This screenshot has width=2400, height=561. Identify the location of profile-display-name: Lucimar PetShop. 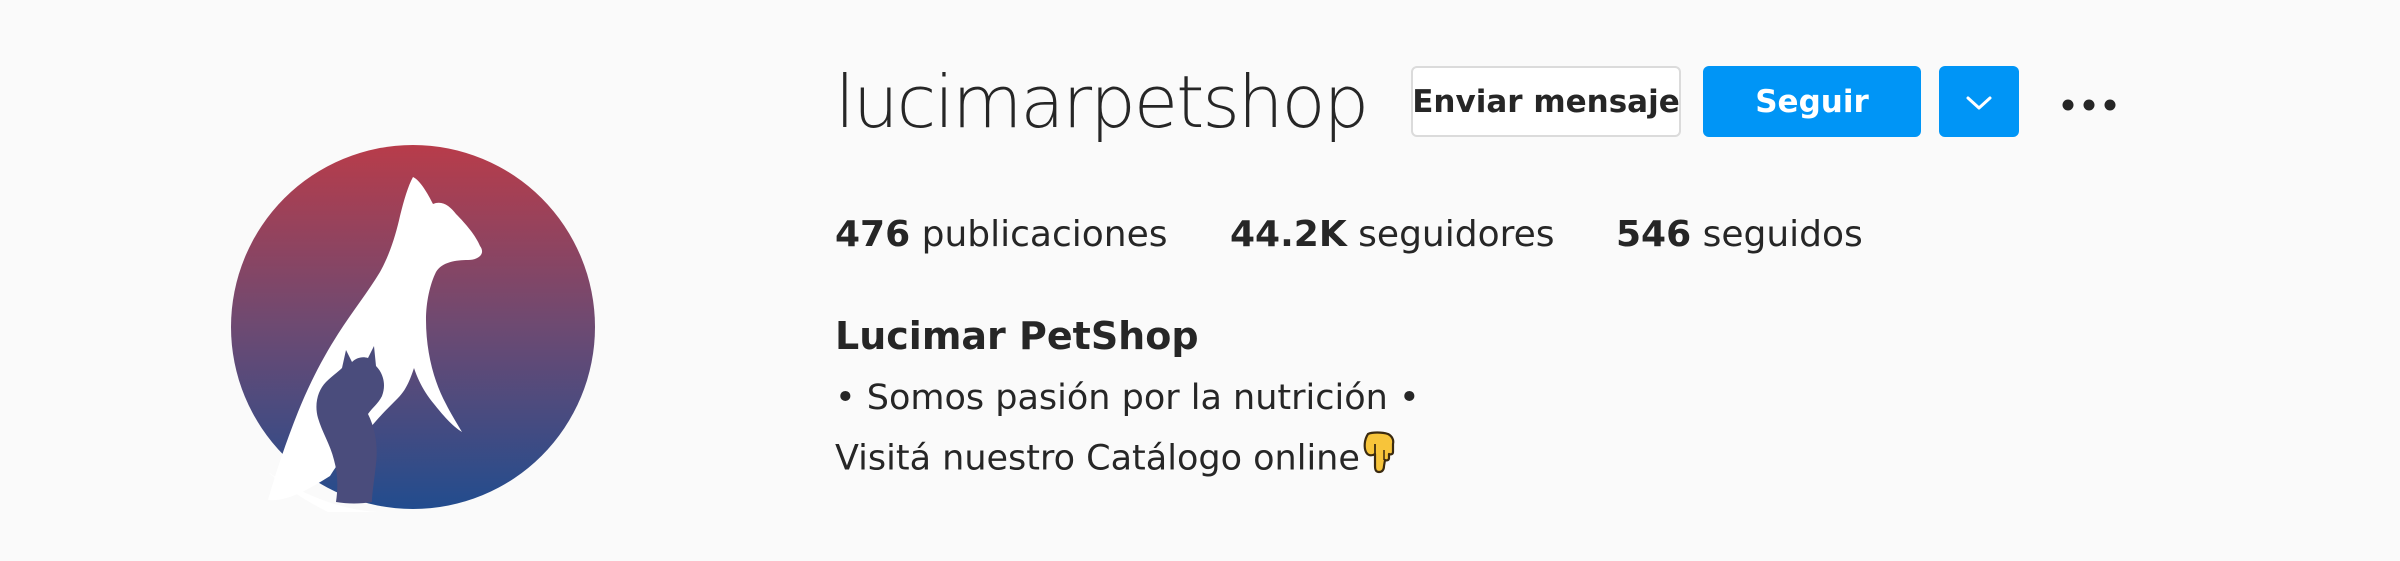
(1017, 336).